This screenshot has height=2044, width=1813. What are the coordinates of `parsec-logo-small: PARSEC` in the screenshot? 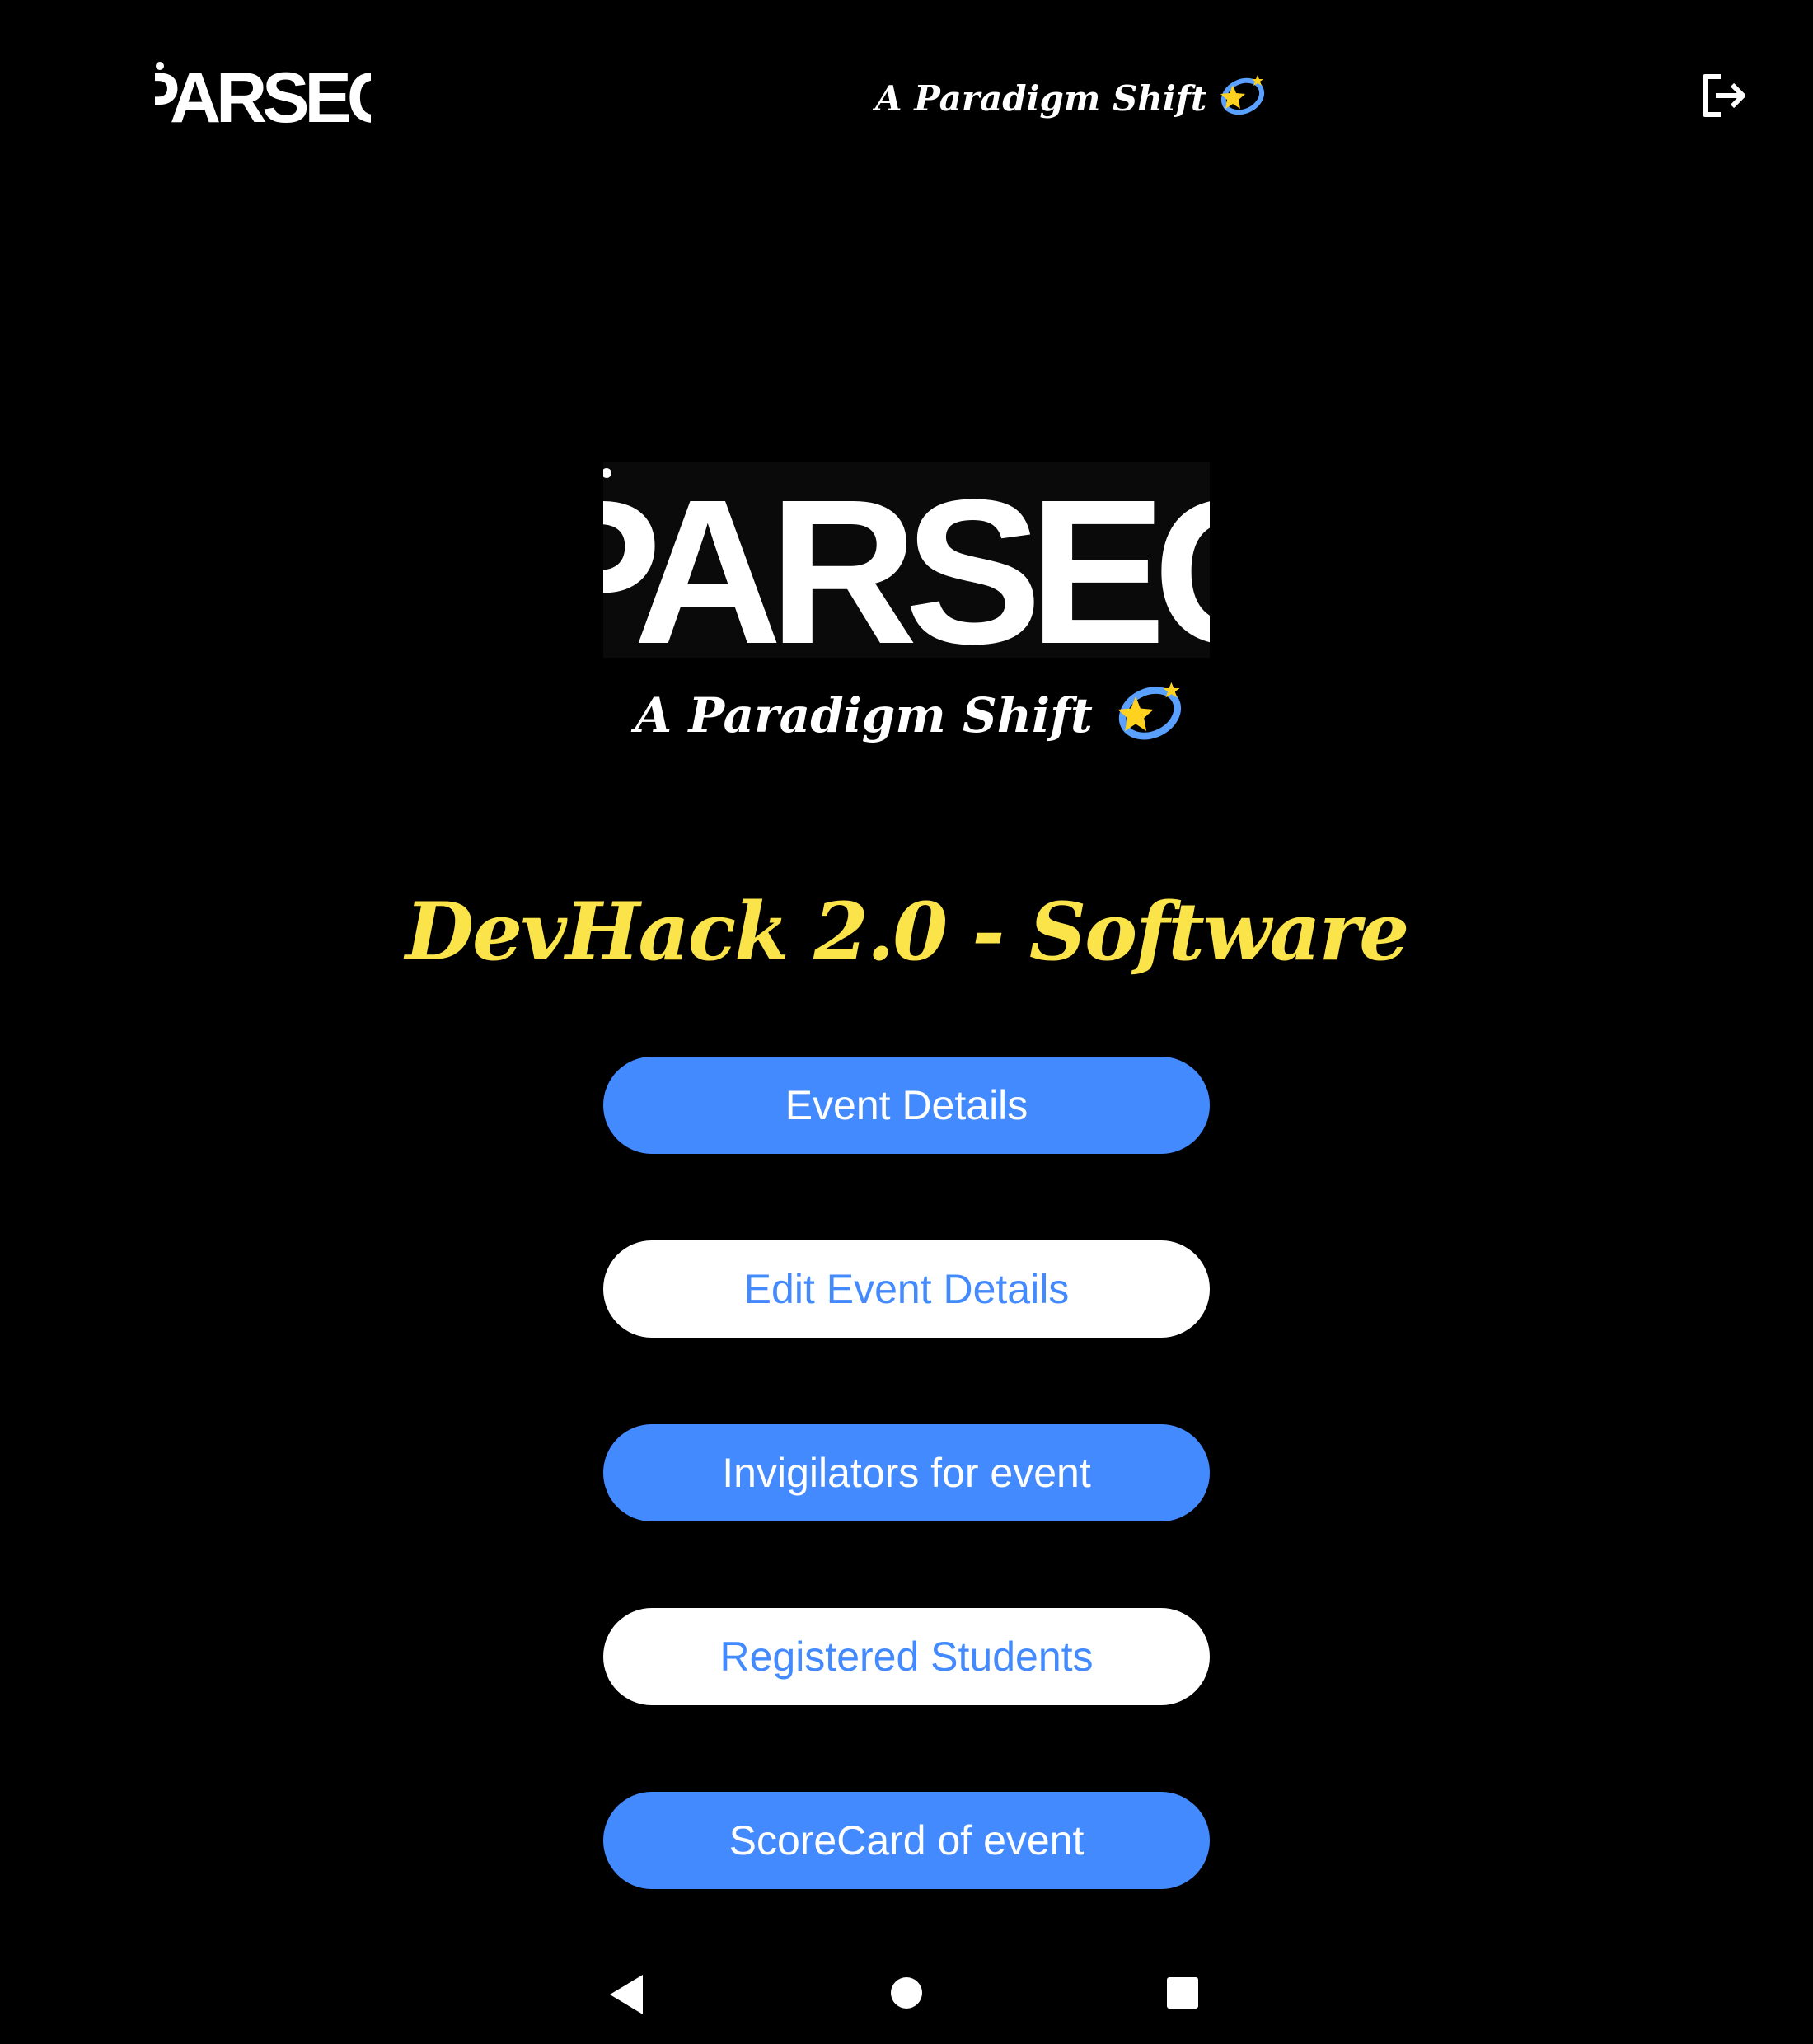 It's located at (267, 98).